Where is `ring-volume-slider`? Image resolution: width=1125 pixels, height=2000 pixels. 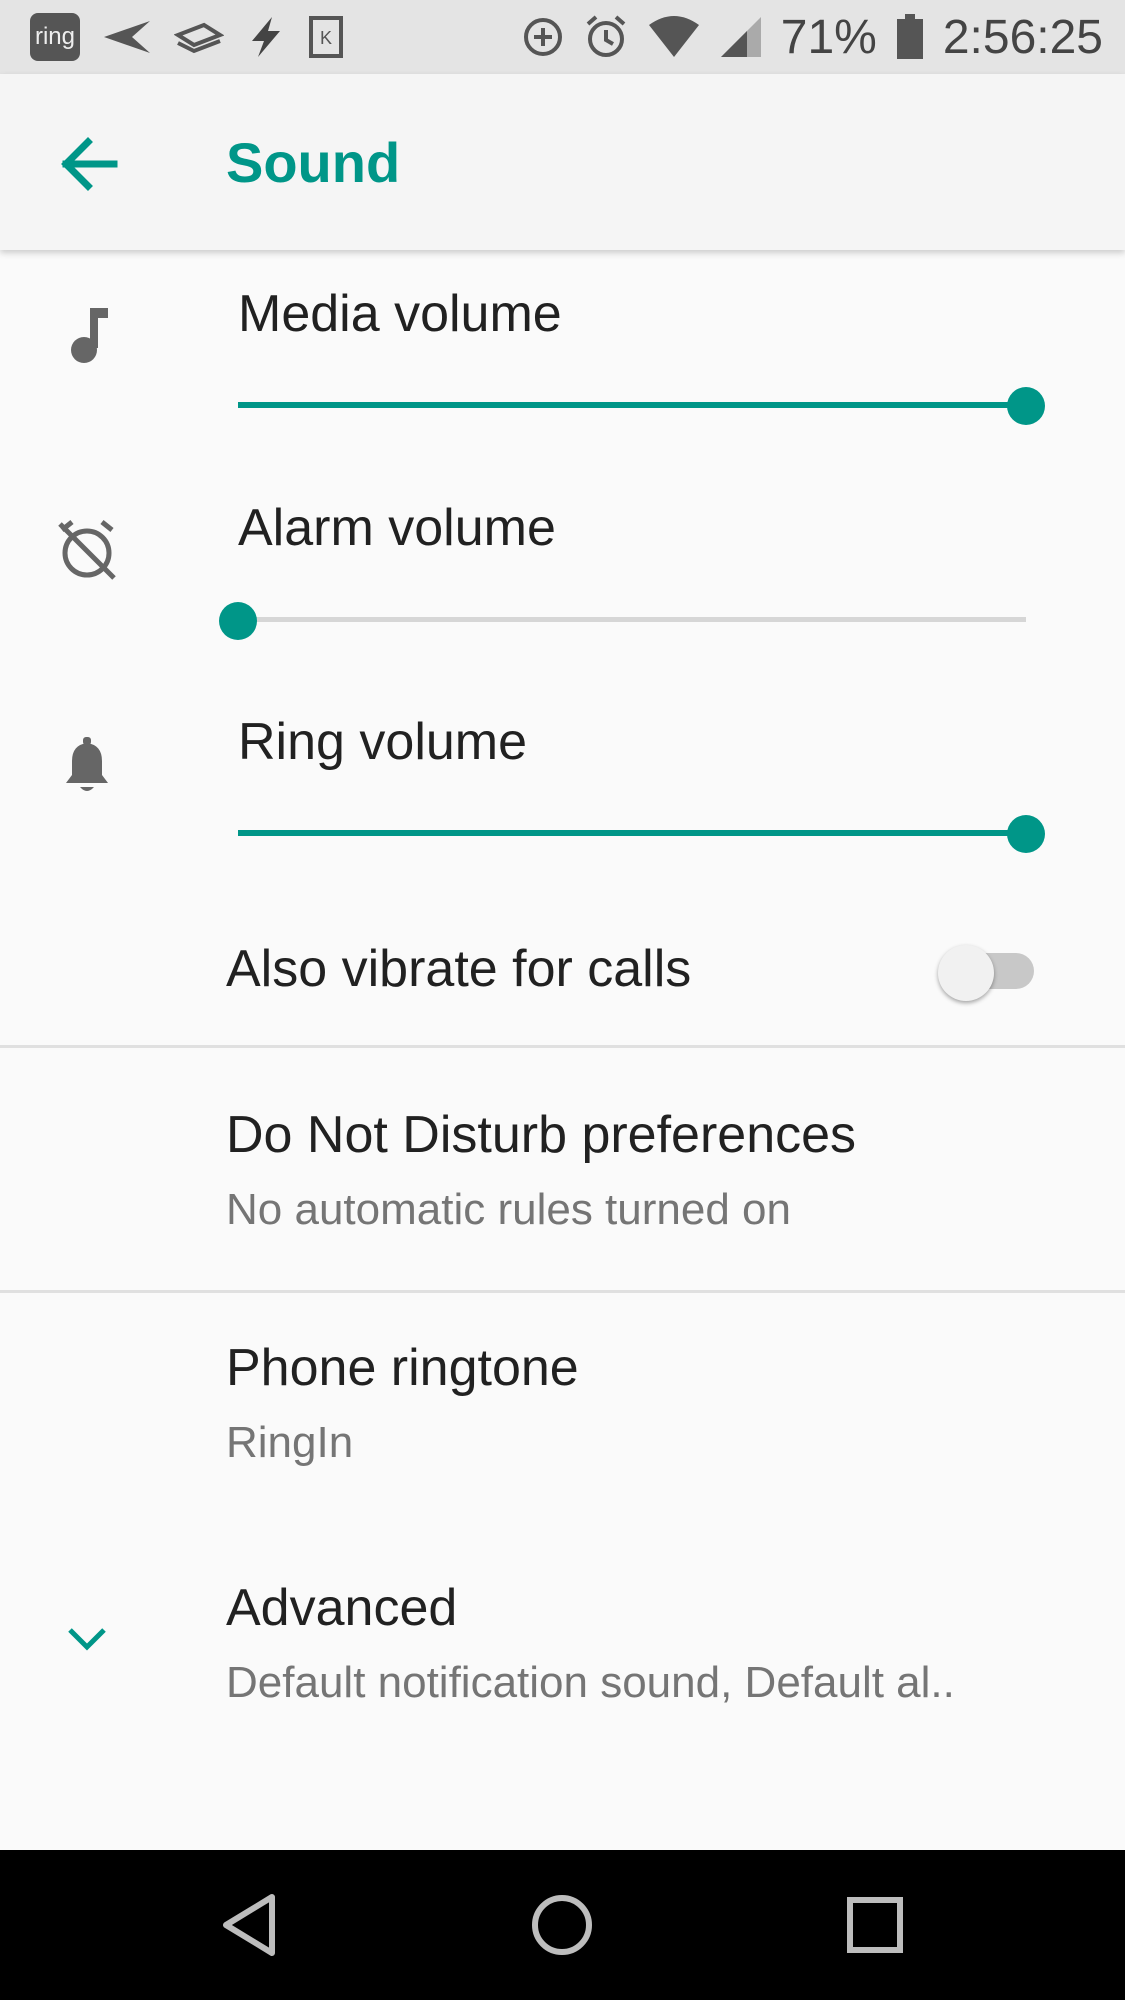 ring-volume-slider is located at coordinates (641, 833).